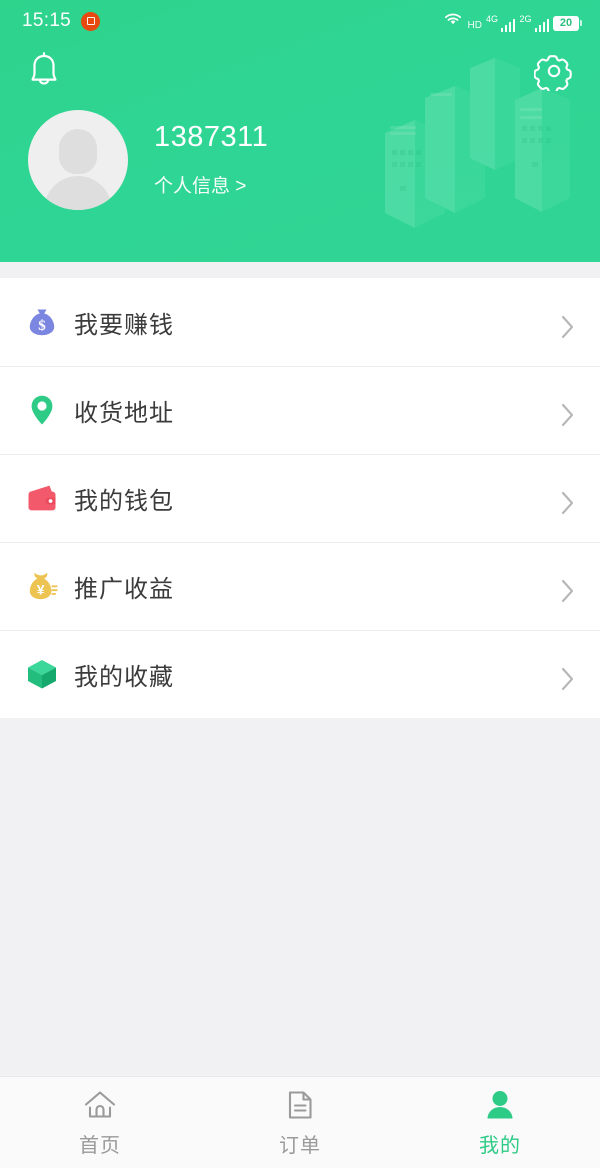 The image size is (600, 1168). I want to click on money-bag-yuan-icon: ¥, so click(42, 586).